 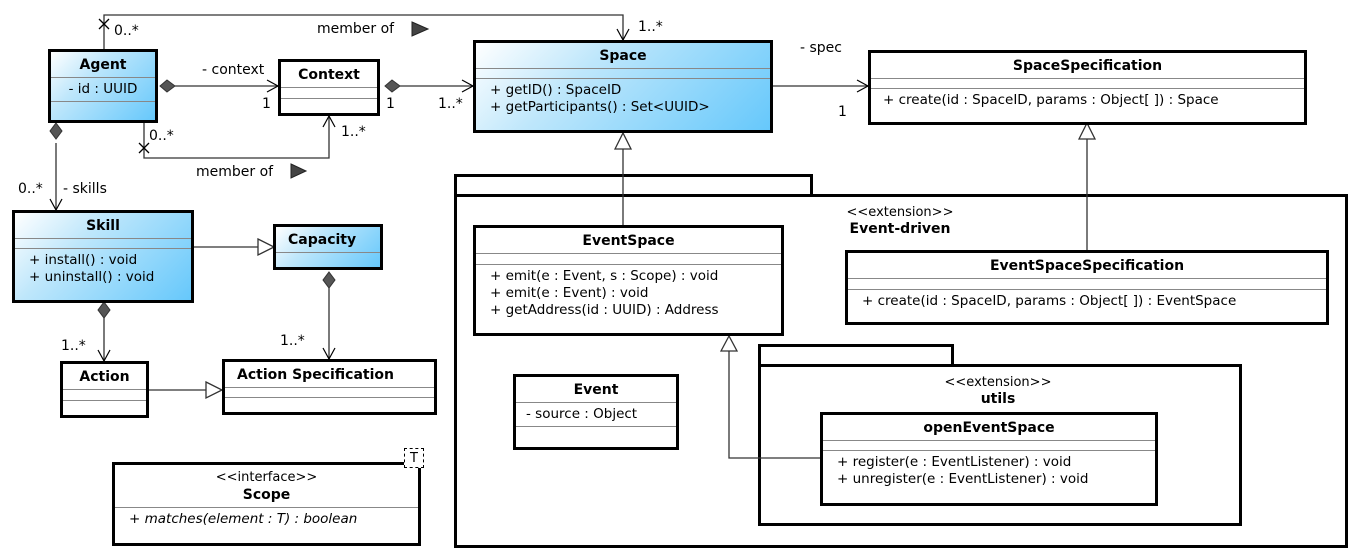 What do you see at coordinates (650, 27) in the screenshot?
I see `mult-agent-space-space: 1..*` at bounding box center [650, 27].